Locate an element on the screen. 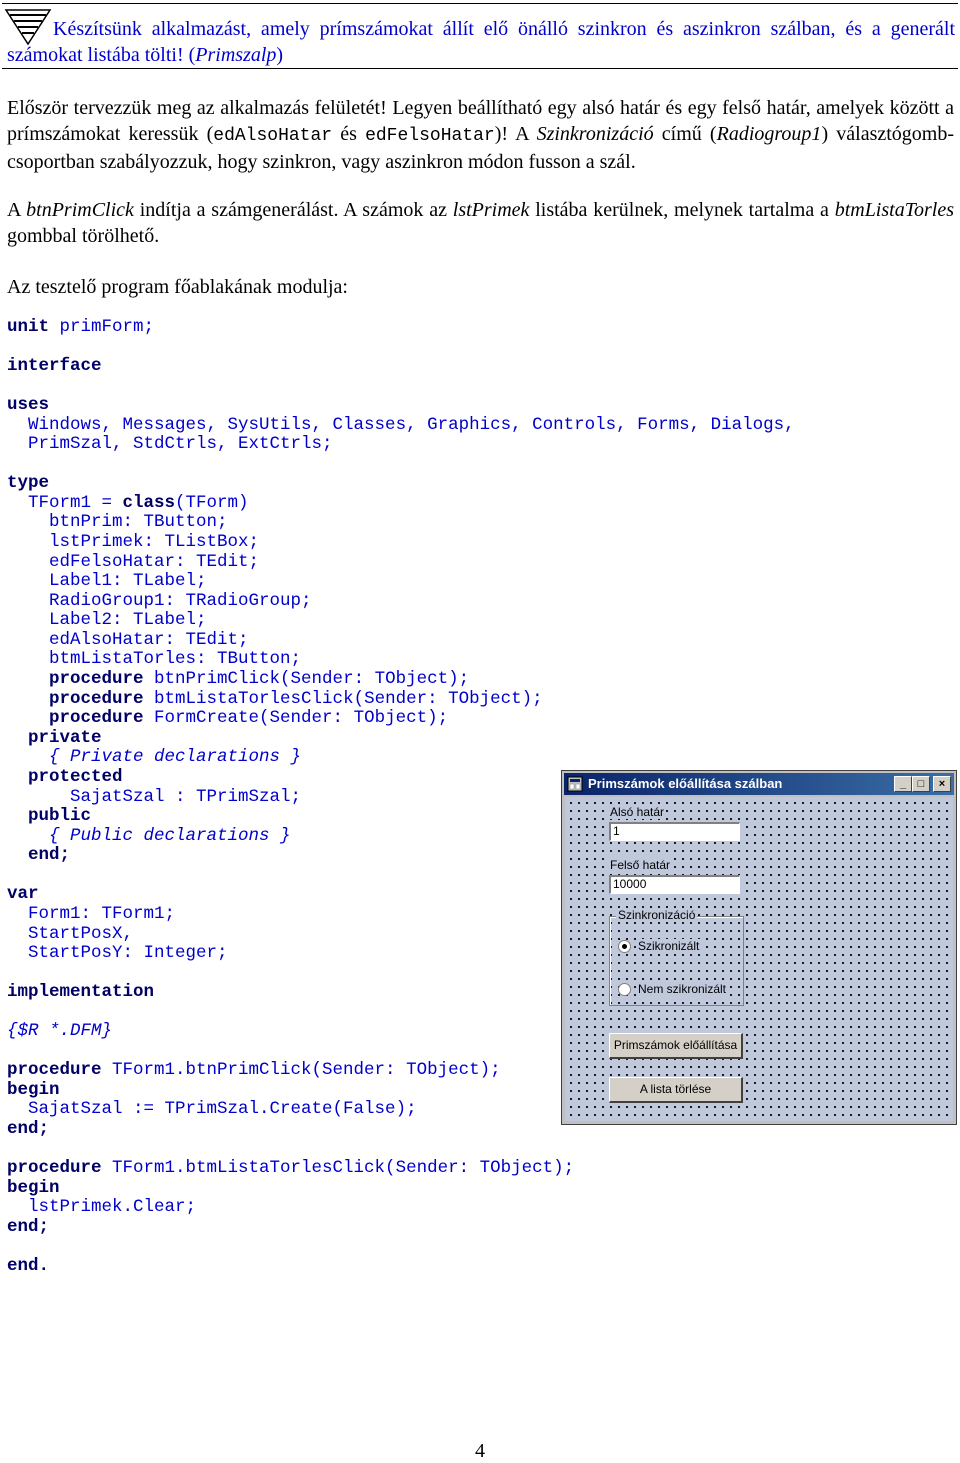  minimize-button: _ is located at coordinates (903, 784).